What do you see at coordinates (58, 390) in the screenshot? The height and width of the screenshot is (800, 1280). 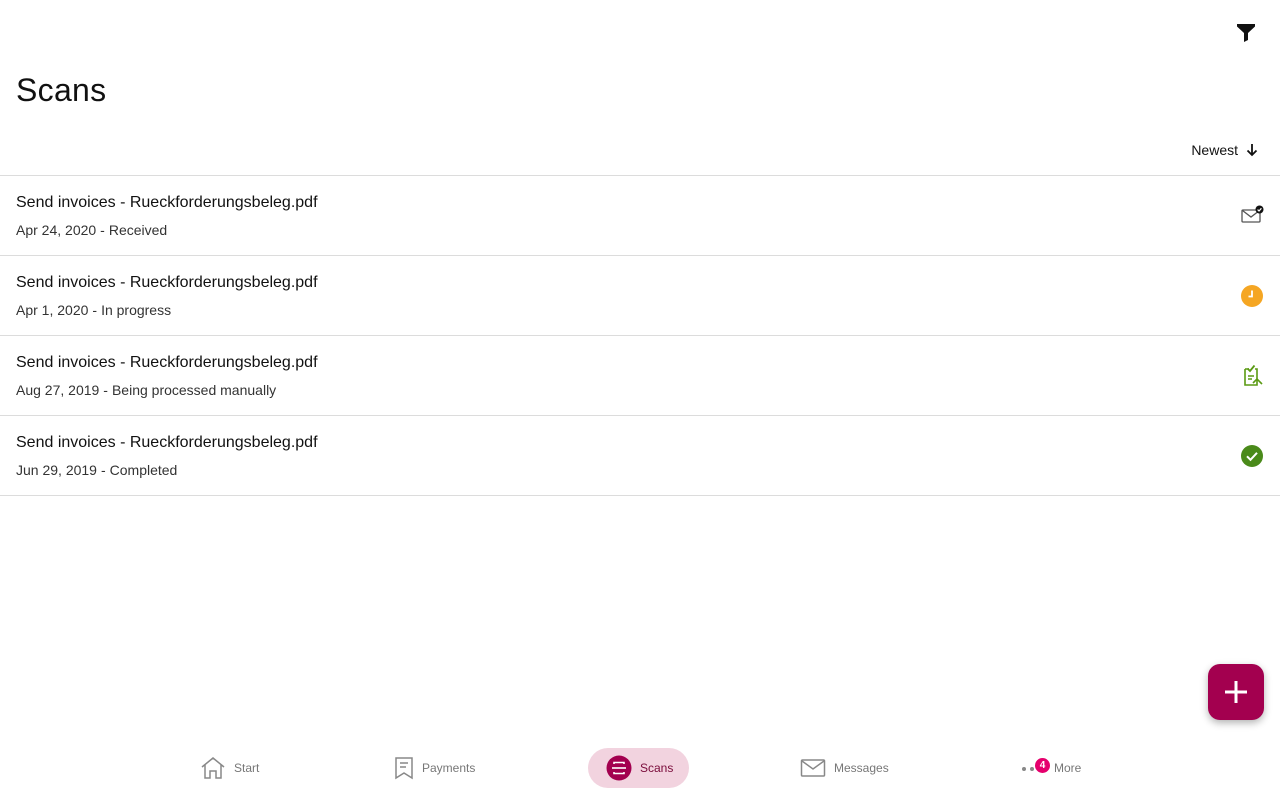 I see `scan-date: Aug 27, 2019` at bounding box center [58, 390].